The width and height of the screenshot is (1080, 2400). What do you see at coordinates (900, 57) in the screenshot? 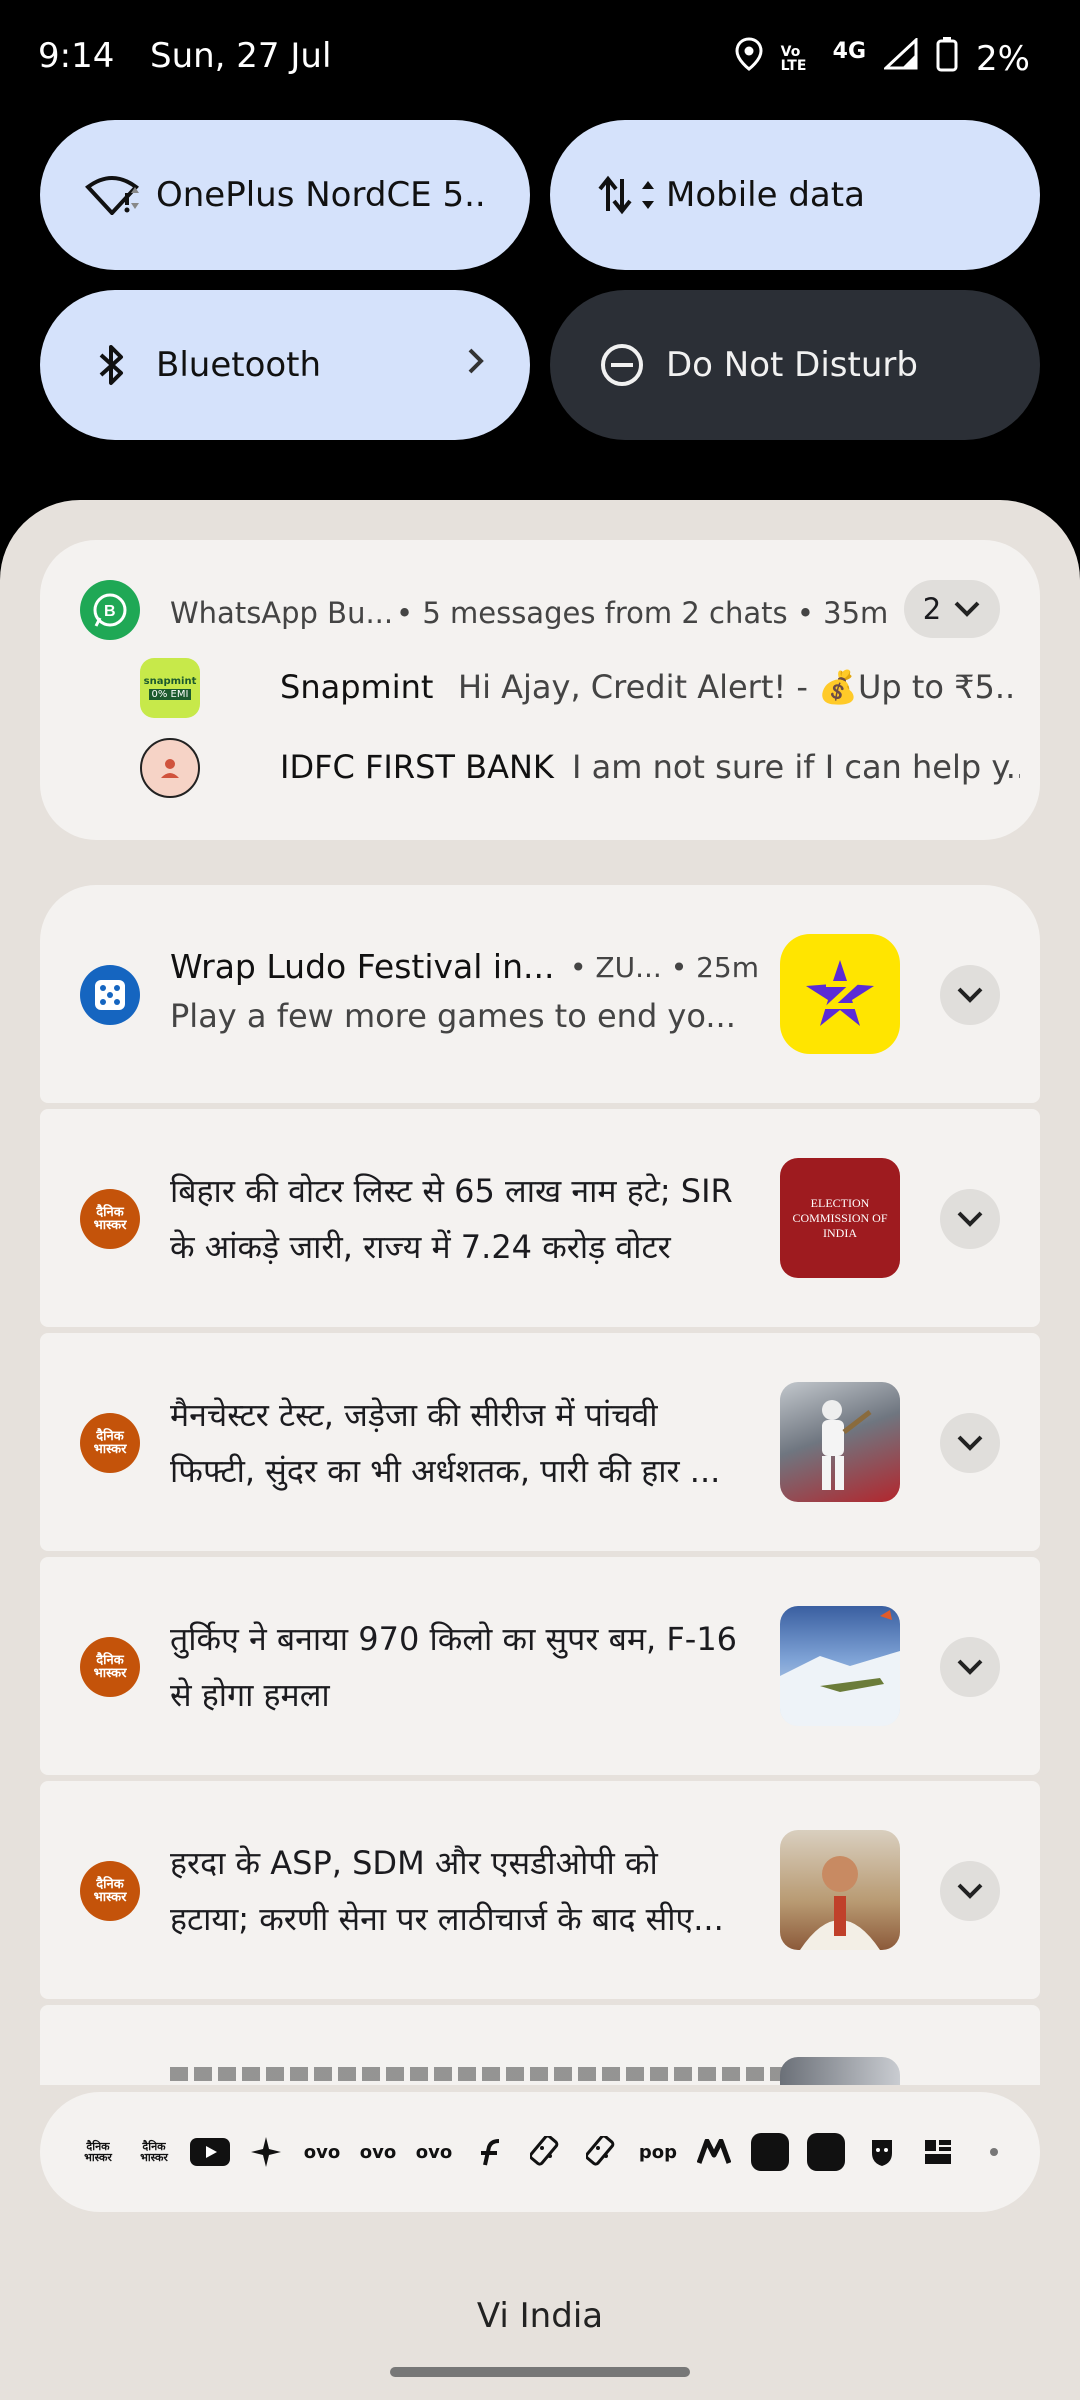
I see `signal-icon` at bounding box center [900, 57].